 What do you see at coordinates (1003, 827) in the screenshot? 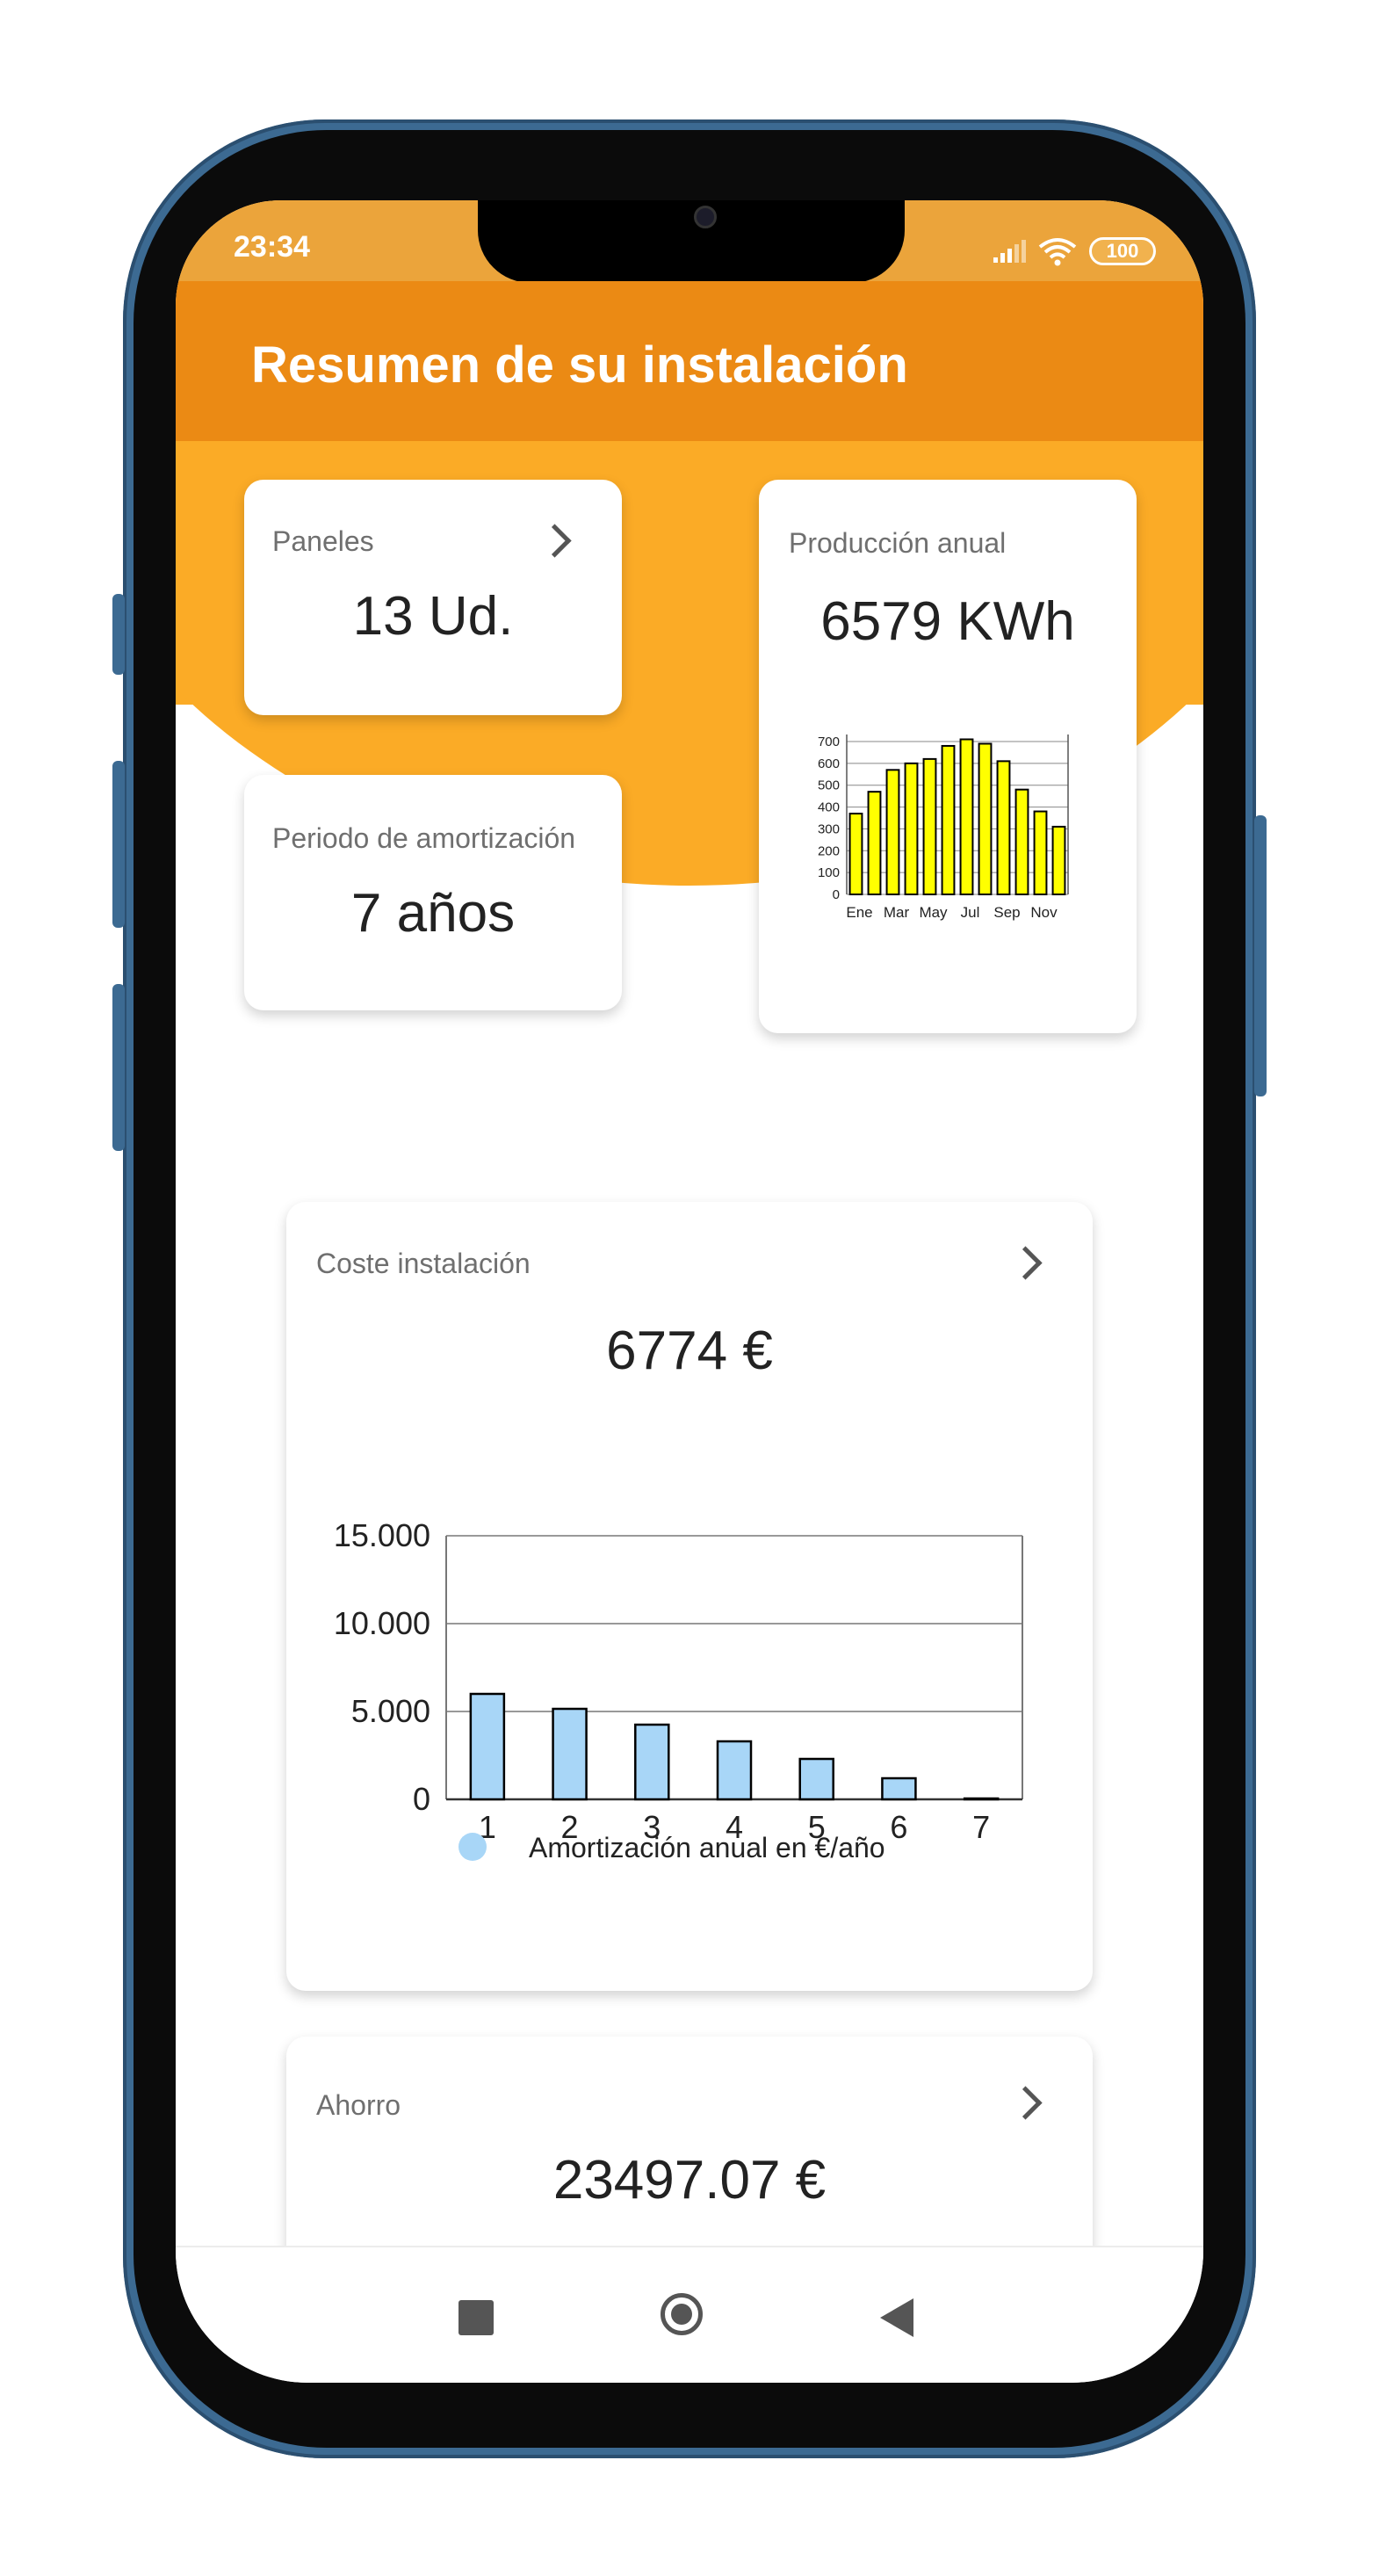
I see `bar-Sep` at bounding box center [1003, 827].